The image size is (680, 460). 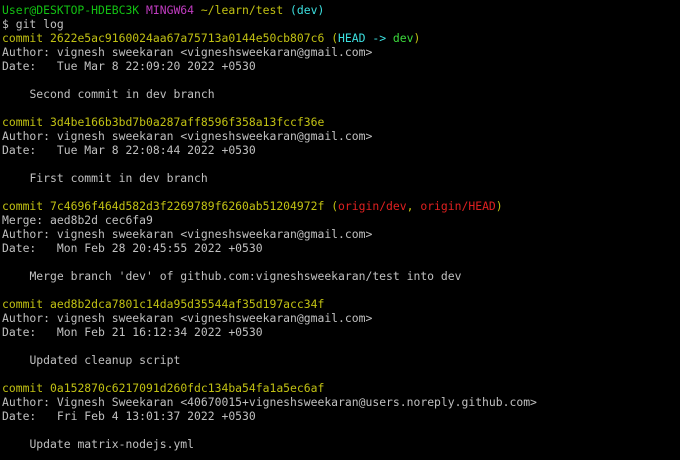 I want to click on ref-remote-branch: origin/dev, so click(x=372, y=206).